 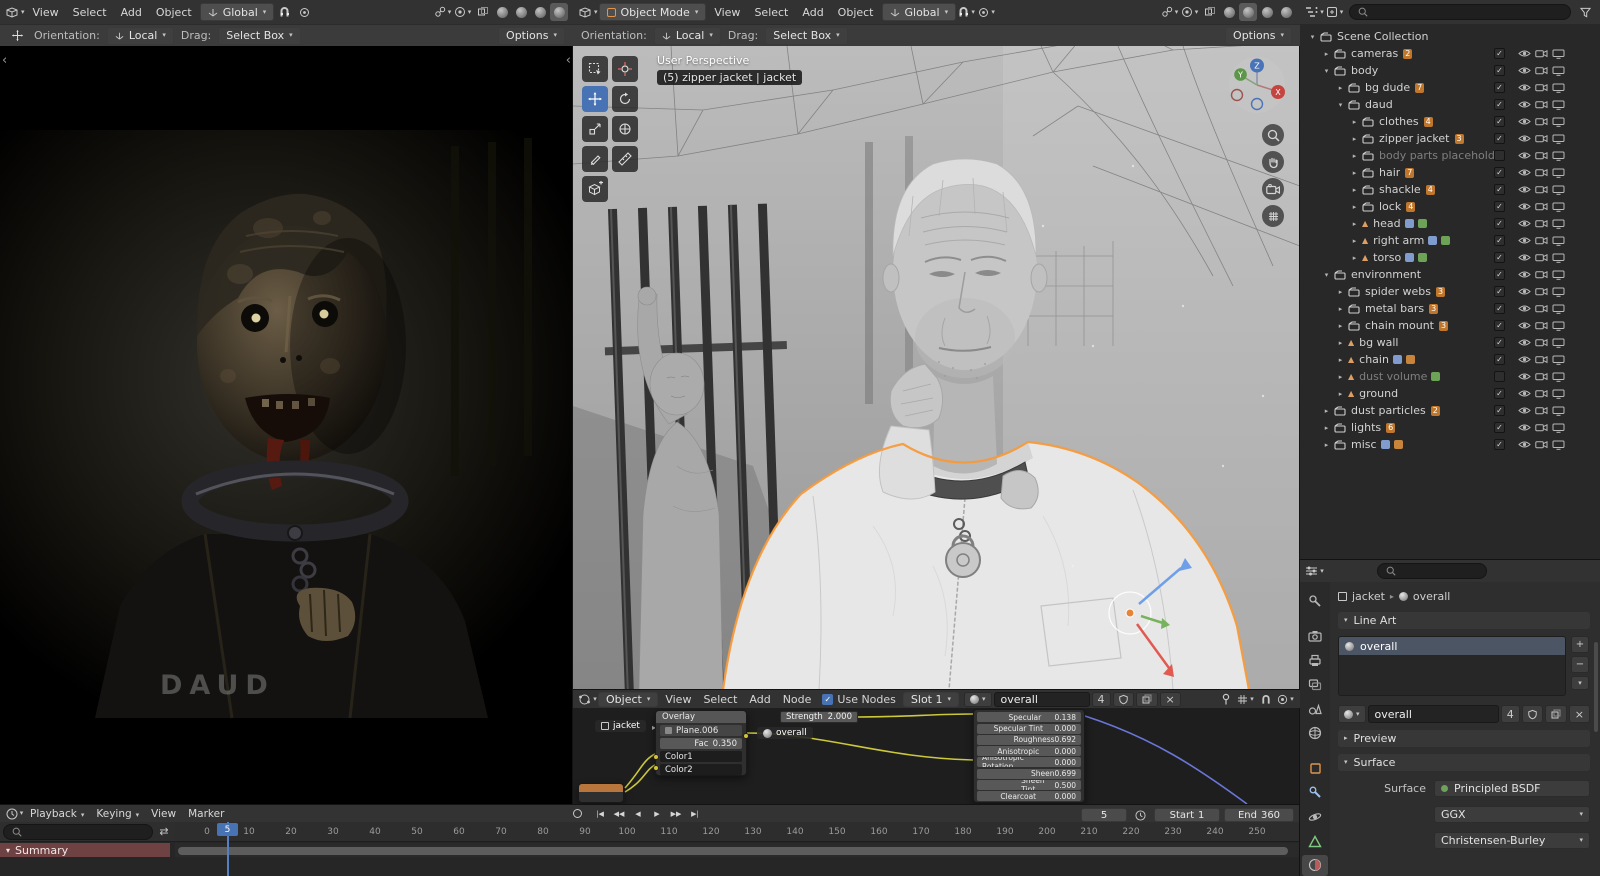 I want to click on drag-mode-dropdown: Select Box ▾, so click(x=259, y=35).